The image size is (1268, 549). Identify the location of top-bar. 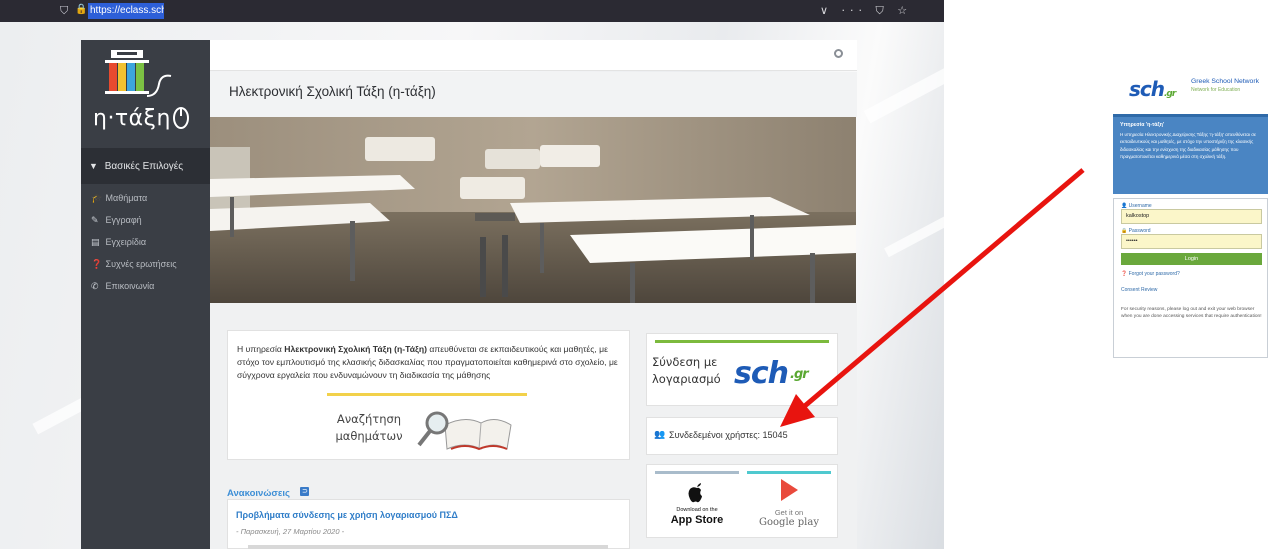
(533, 55).